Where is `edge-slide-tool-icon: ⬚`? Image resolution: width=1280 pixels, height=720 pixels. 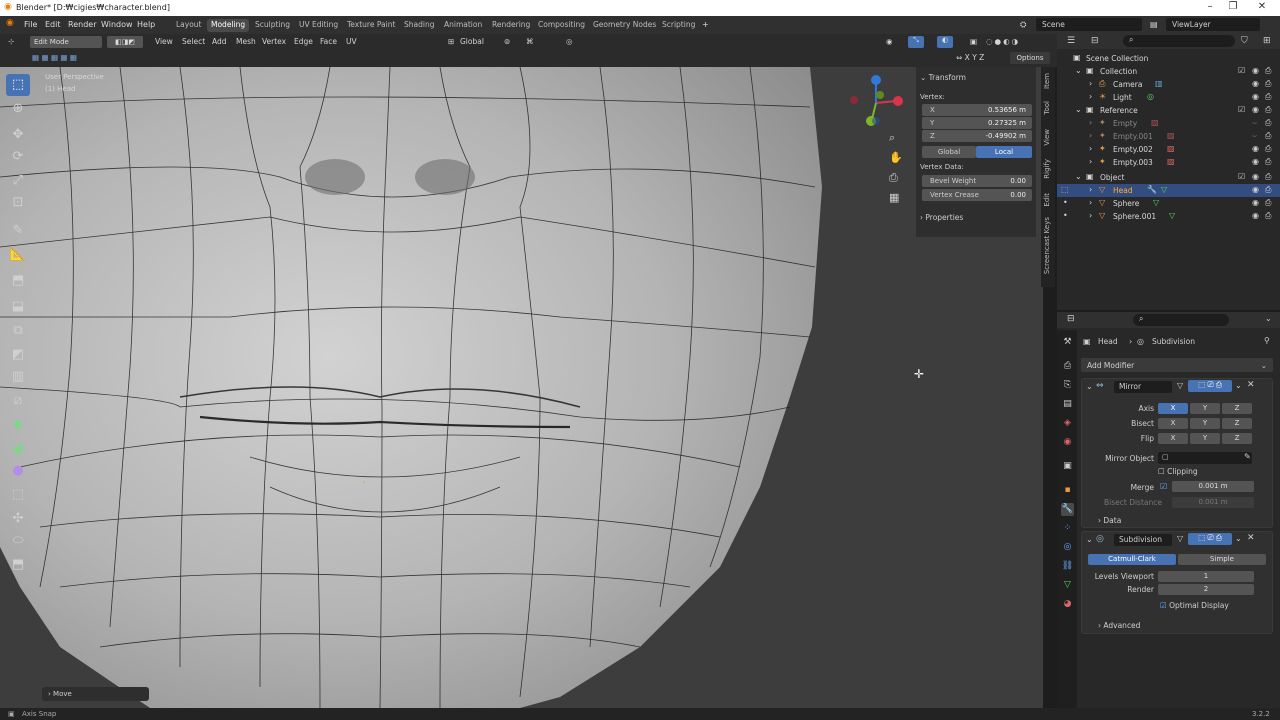 edge-slide-tool-icon: ⬚ is located at coordinates (18, 495).